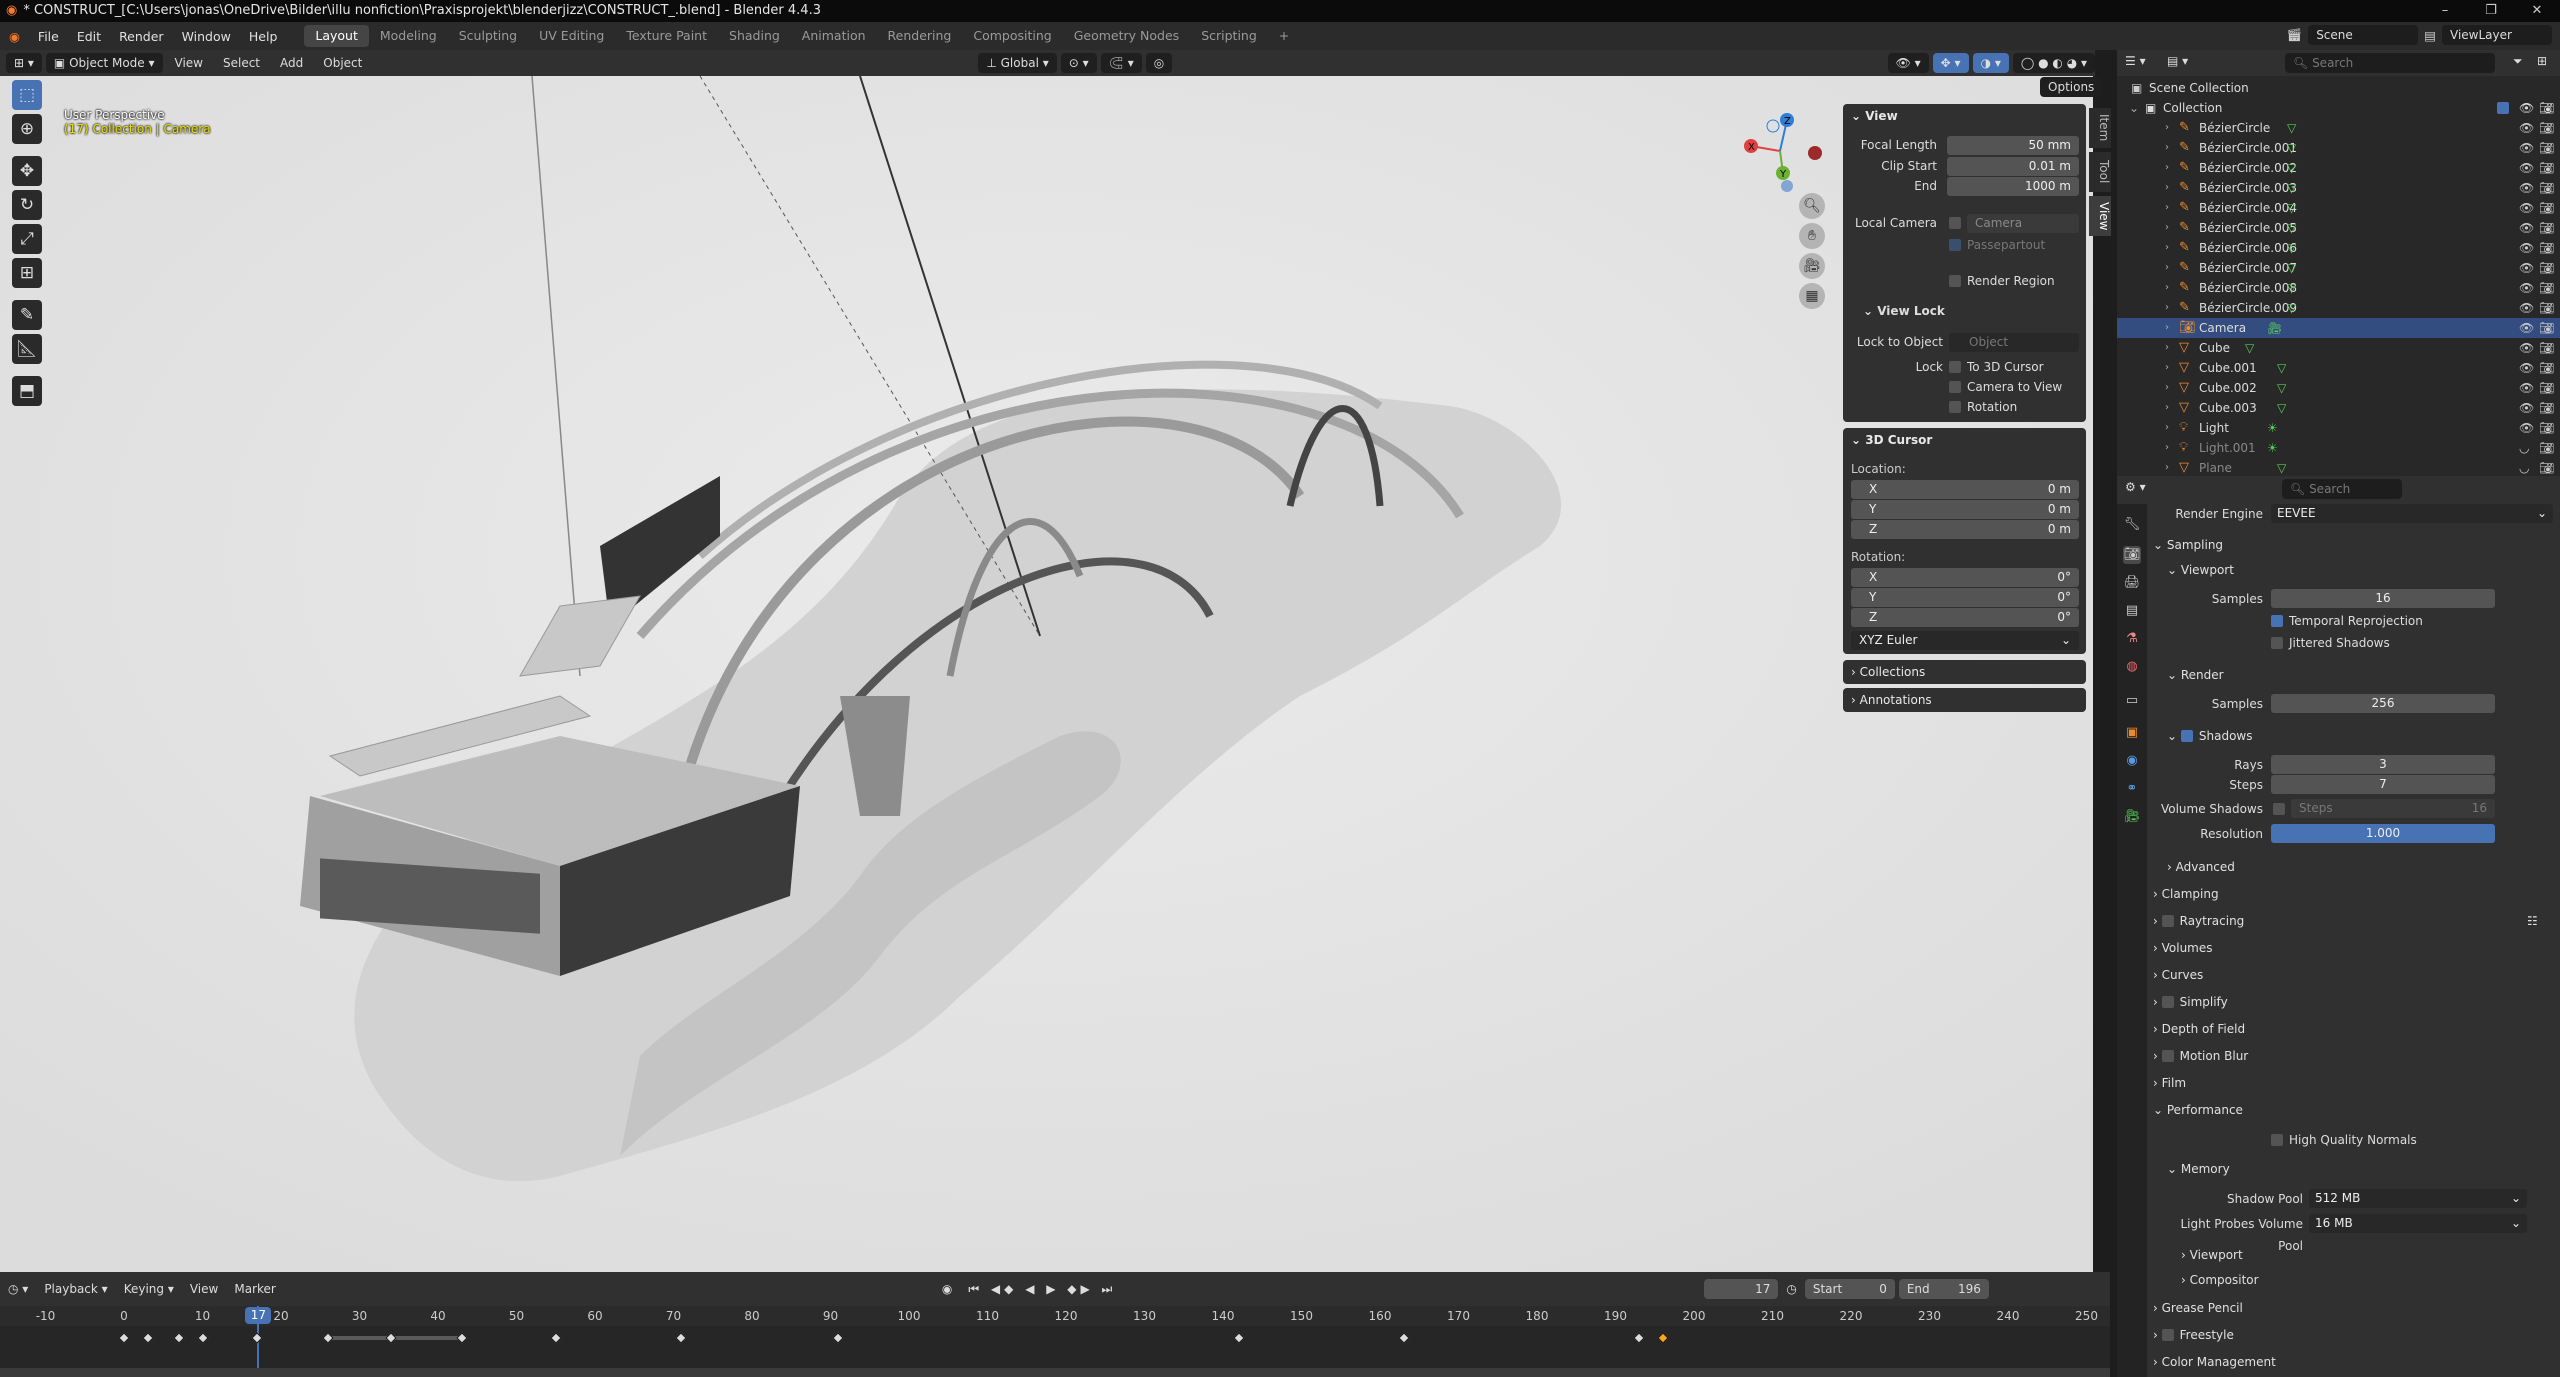  I want to click on tab-geometry-nodes: Geometry Nodes, so click(1126, 36).